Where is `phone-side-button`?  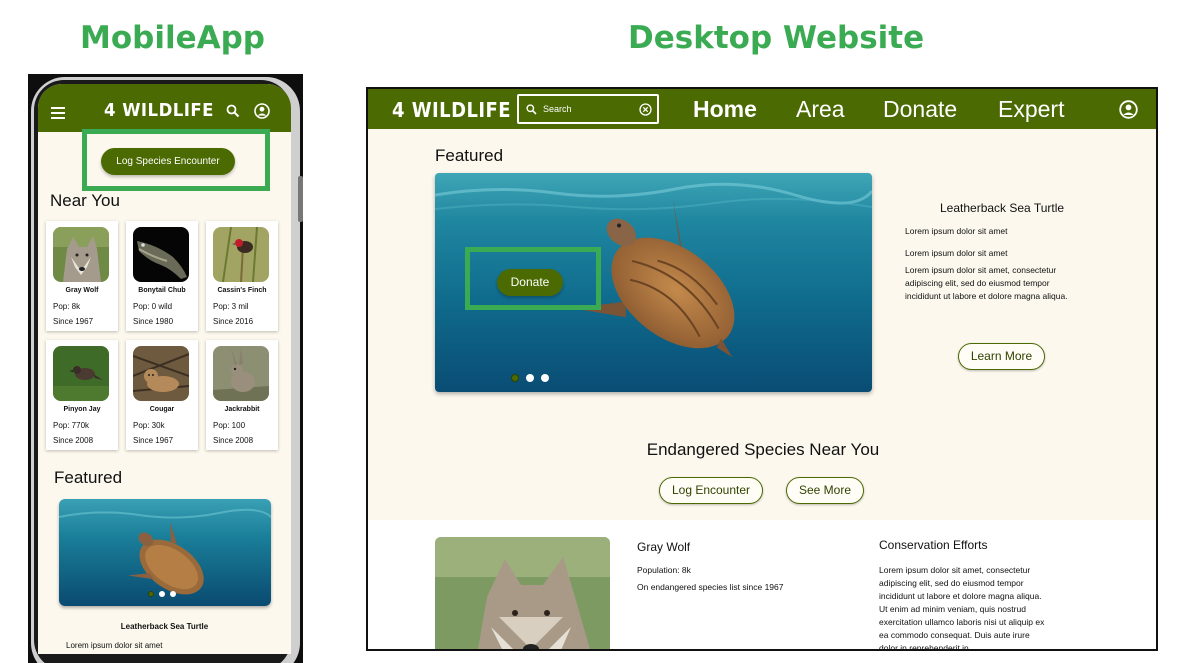
phone-side-button is located at coordinates (300, 199).